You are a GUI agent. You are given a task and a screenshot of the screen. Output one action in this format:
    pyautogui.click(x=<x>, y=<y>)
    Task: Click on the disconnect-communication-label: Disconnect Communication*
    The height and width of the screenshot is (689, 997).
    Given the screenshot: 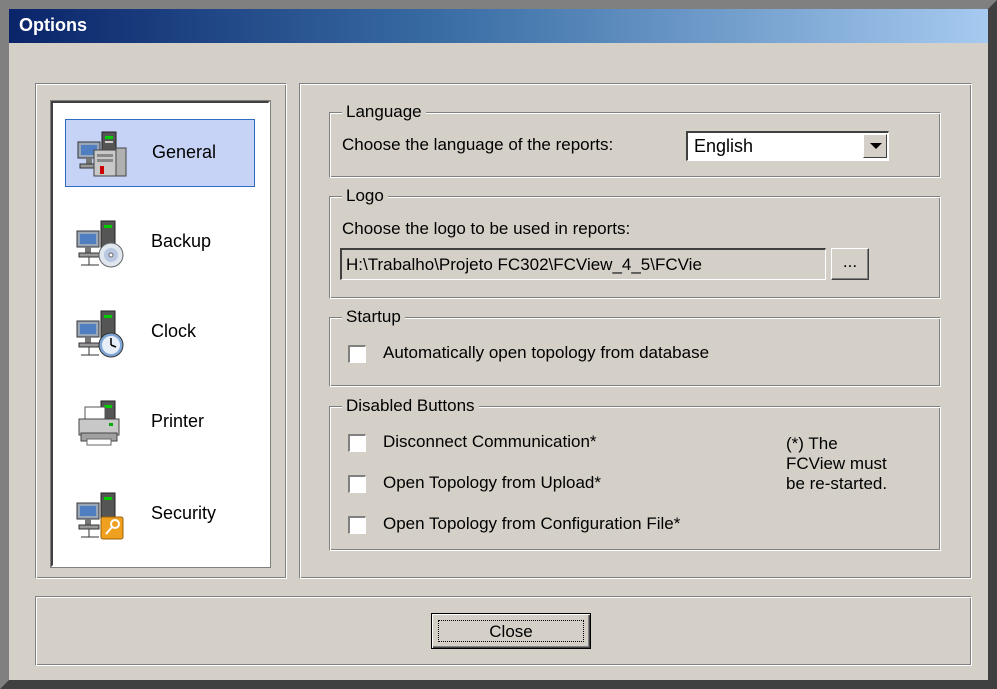 What is the action you would take?
    pyautogui.click(x=490, y=442)
    